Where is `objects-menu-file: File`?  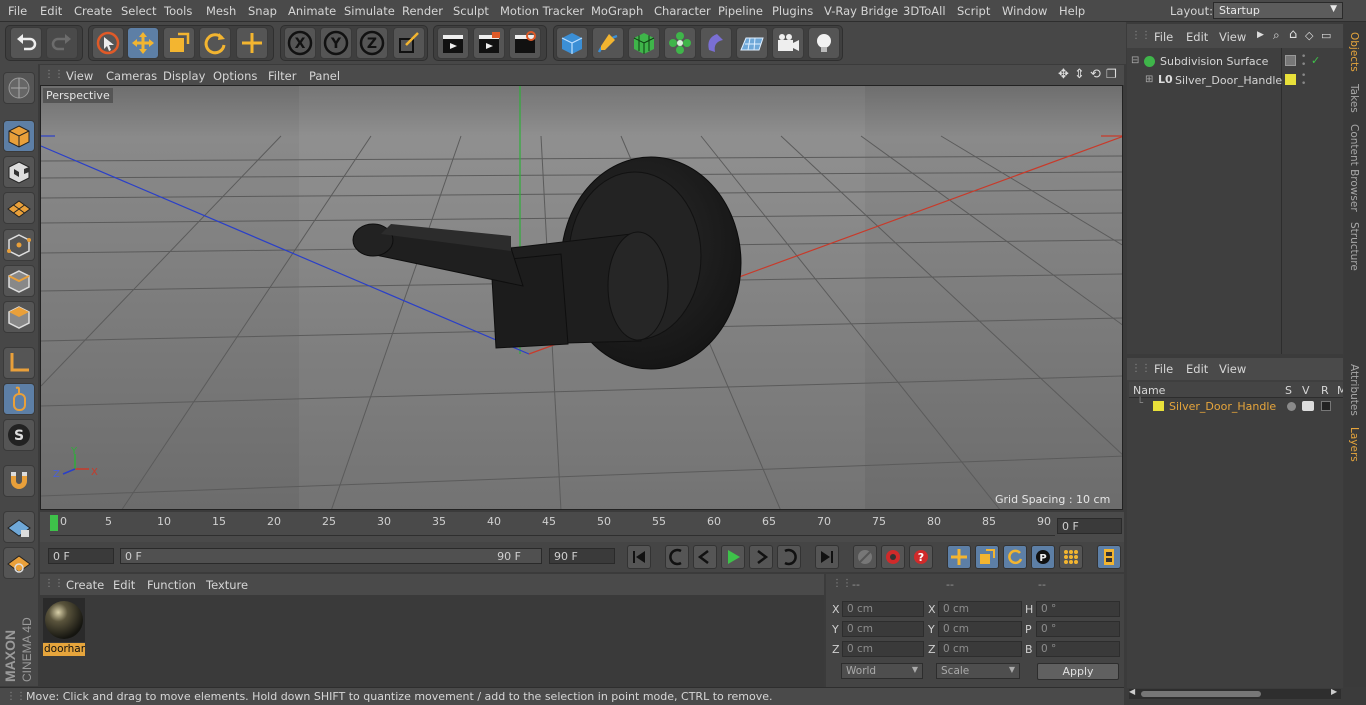
objects-menu-file: File is located at coordinates (1163, 37).